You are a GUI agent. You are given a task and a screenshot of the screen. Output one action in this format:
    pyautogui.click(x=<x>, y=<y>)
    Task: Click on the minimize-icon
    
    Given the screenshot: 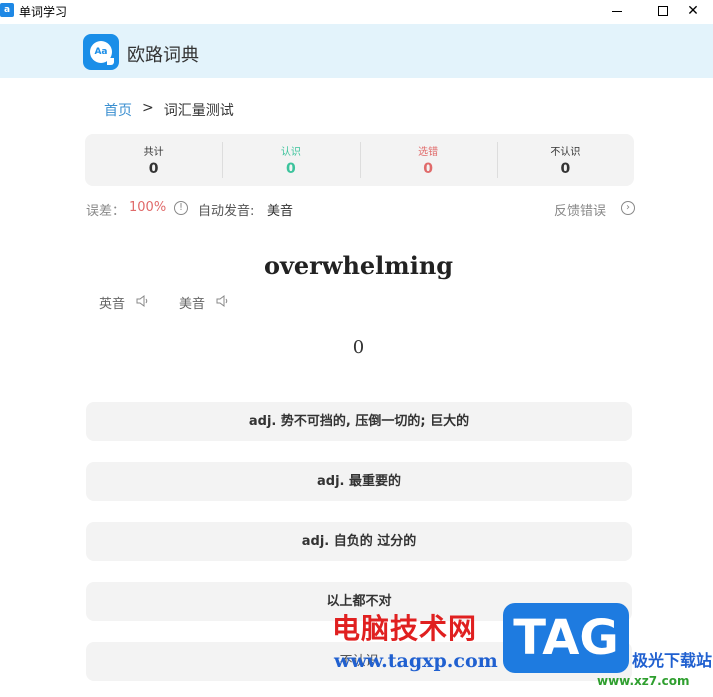 What is the action you would take?
    pyautogui.click(x=617, y=11)
    